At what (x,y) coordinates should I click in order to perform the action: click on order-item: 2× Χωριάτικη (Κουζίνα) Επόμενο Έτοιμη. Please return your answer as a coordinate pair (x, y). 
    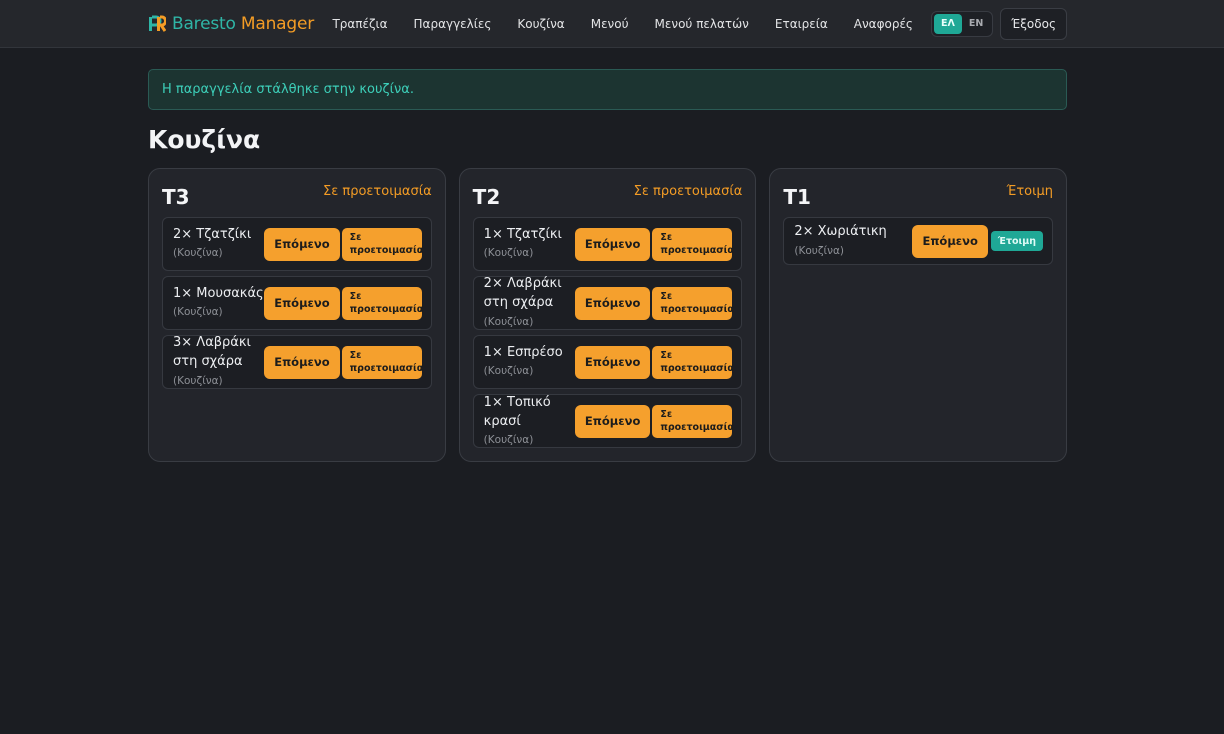
    Looking at the image, I should click on (918, 241).